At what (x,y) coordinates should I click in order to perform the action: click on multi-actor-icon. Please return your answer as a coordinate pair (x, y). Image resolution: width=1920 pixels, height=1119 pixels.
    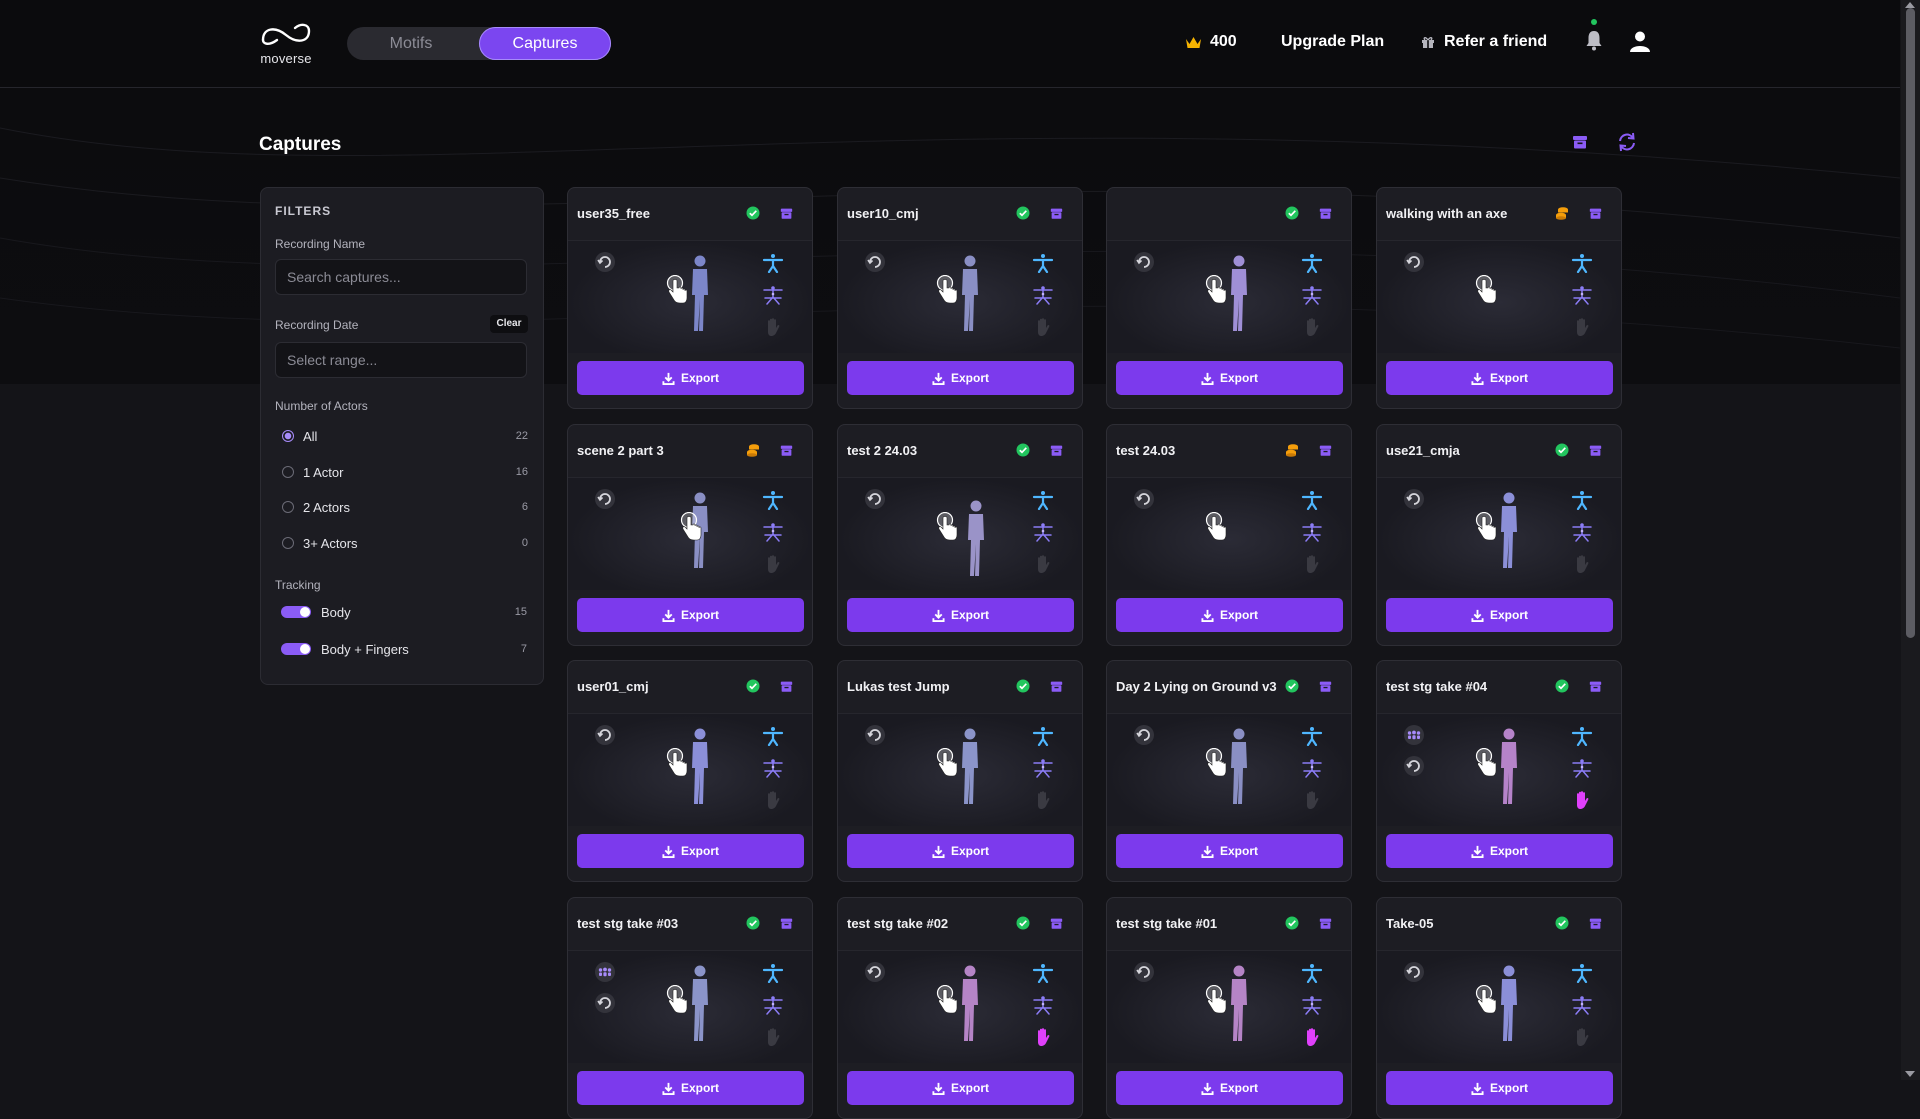
    Looking at the image, I should click on (605, 972).